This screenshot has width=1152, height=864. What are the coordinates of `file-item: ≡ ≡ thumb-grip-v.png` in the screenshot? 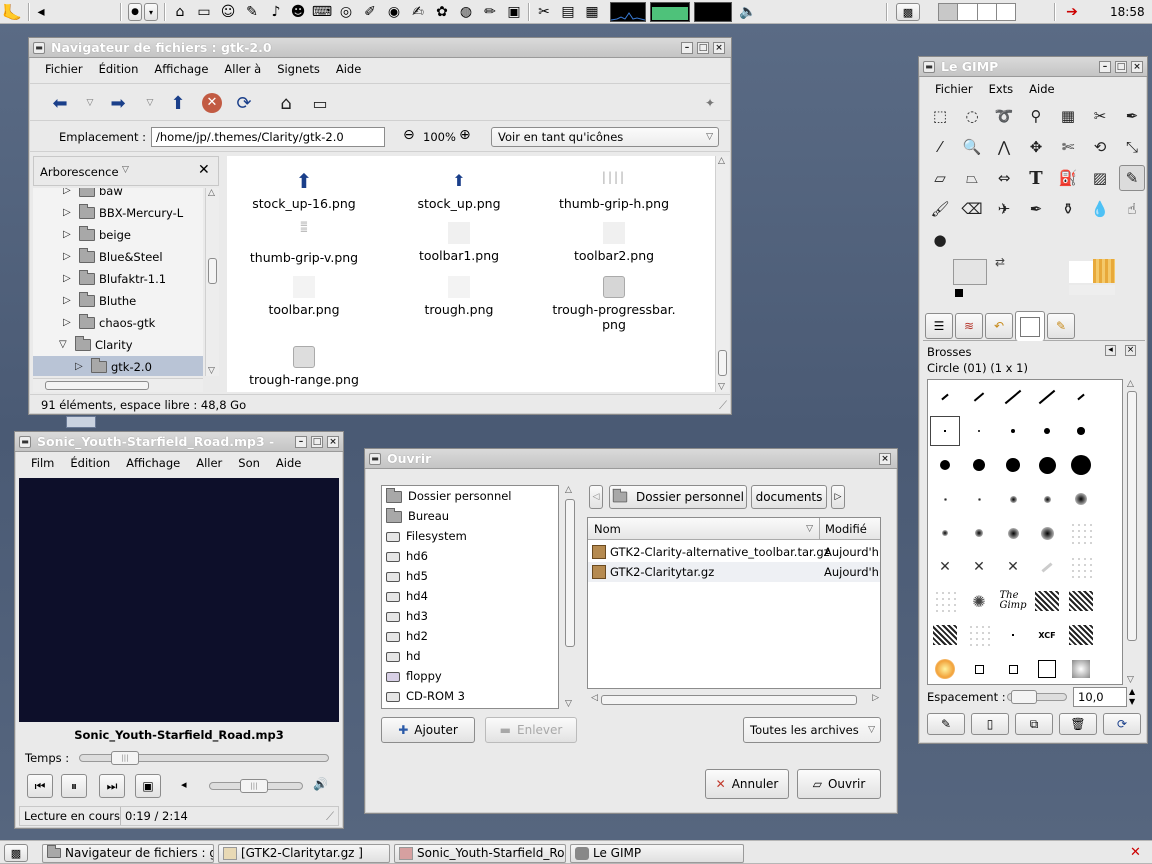 It's located at (304, 243).